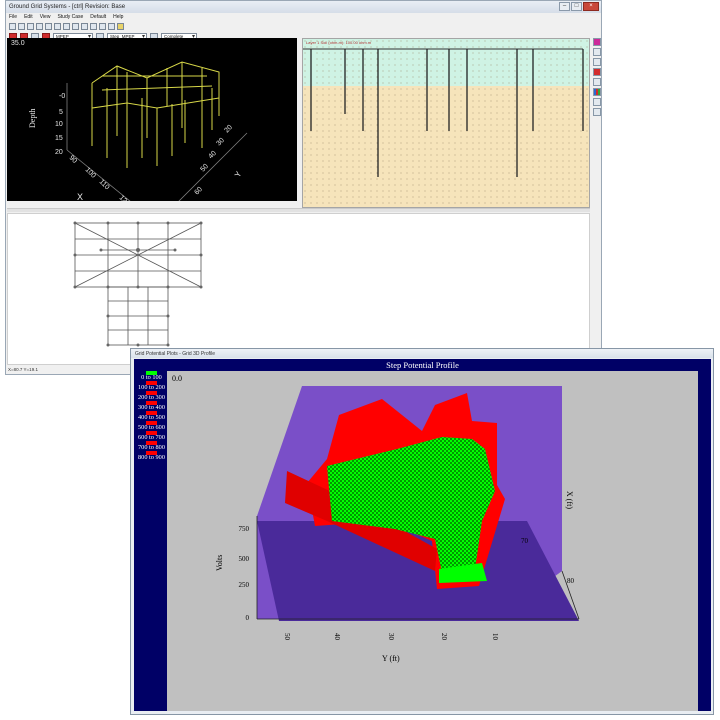 Image resolution: width=720 pixels, height=720 pixels. I want to click on window-controls: – □ ×, so click(579, 6).